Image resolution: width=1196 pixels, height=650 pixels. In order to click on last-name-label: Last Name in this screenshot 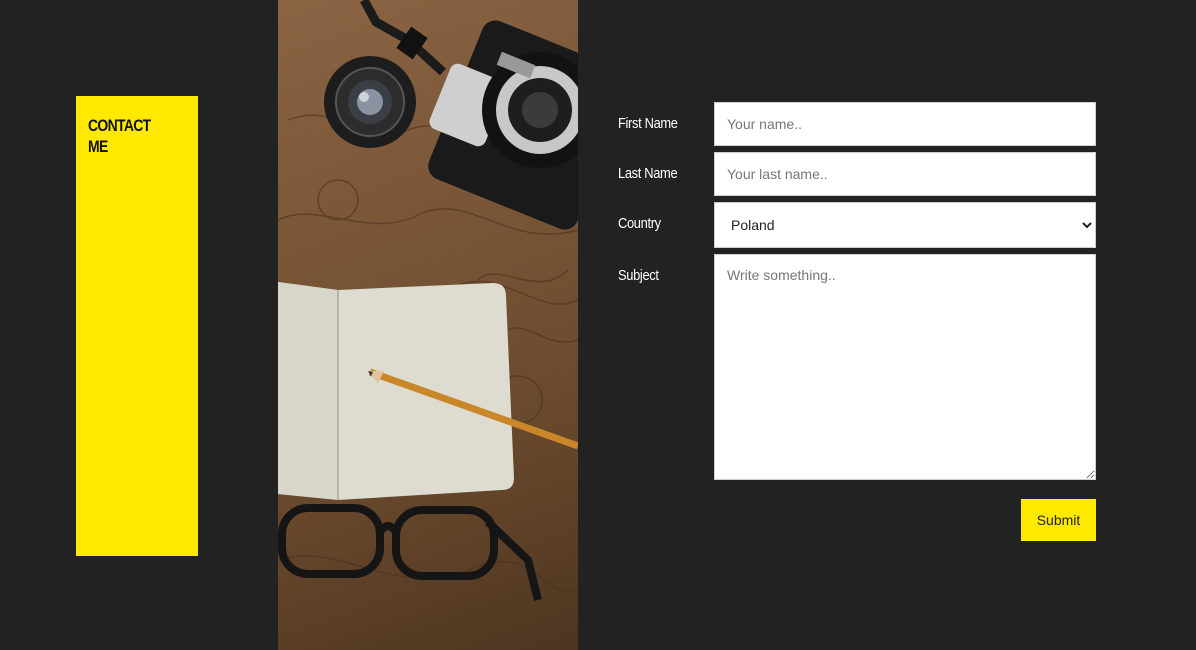, I will do `click(648, 173)`.